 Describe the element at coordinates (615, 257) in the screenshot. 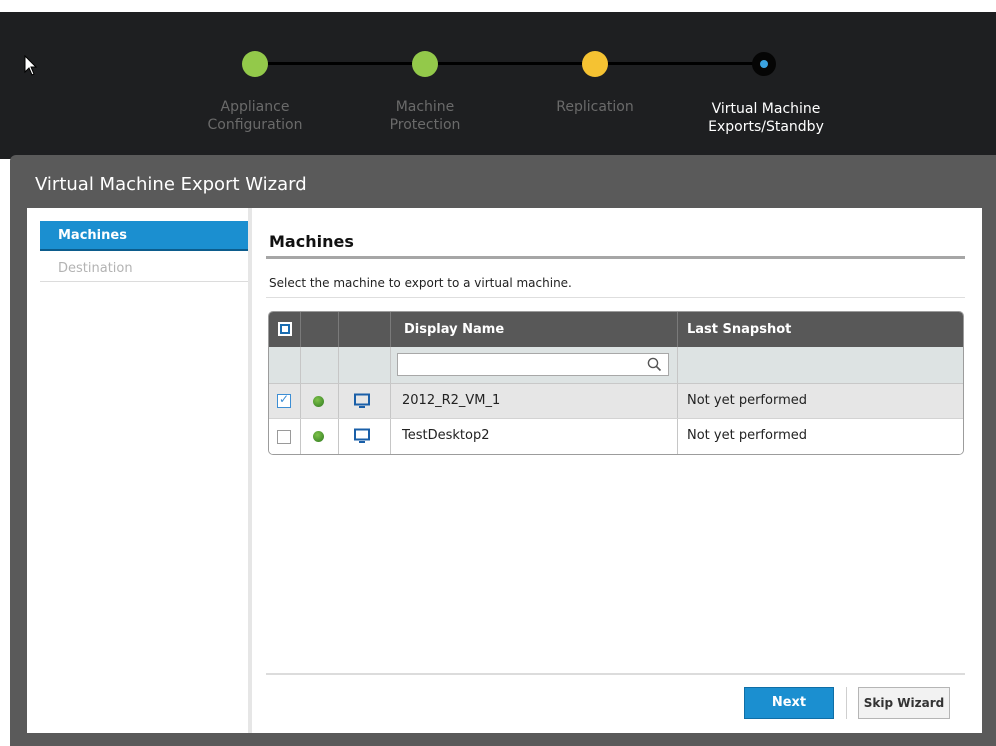

I see `title-divider` at that location.